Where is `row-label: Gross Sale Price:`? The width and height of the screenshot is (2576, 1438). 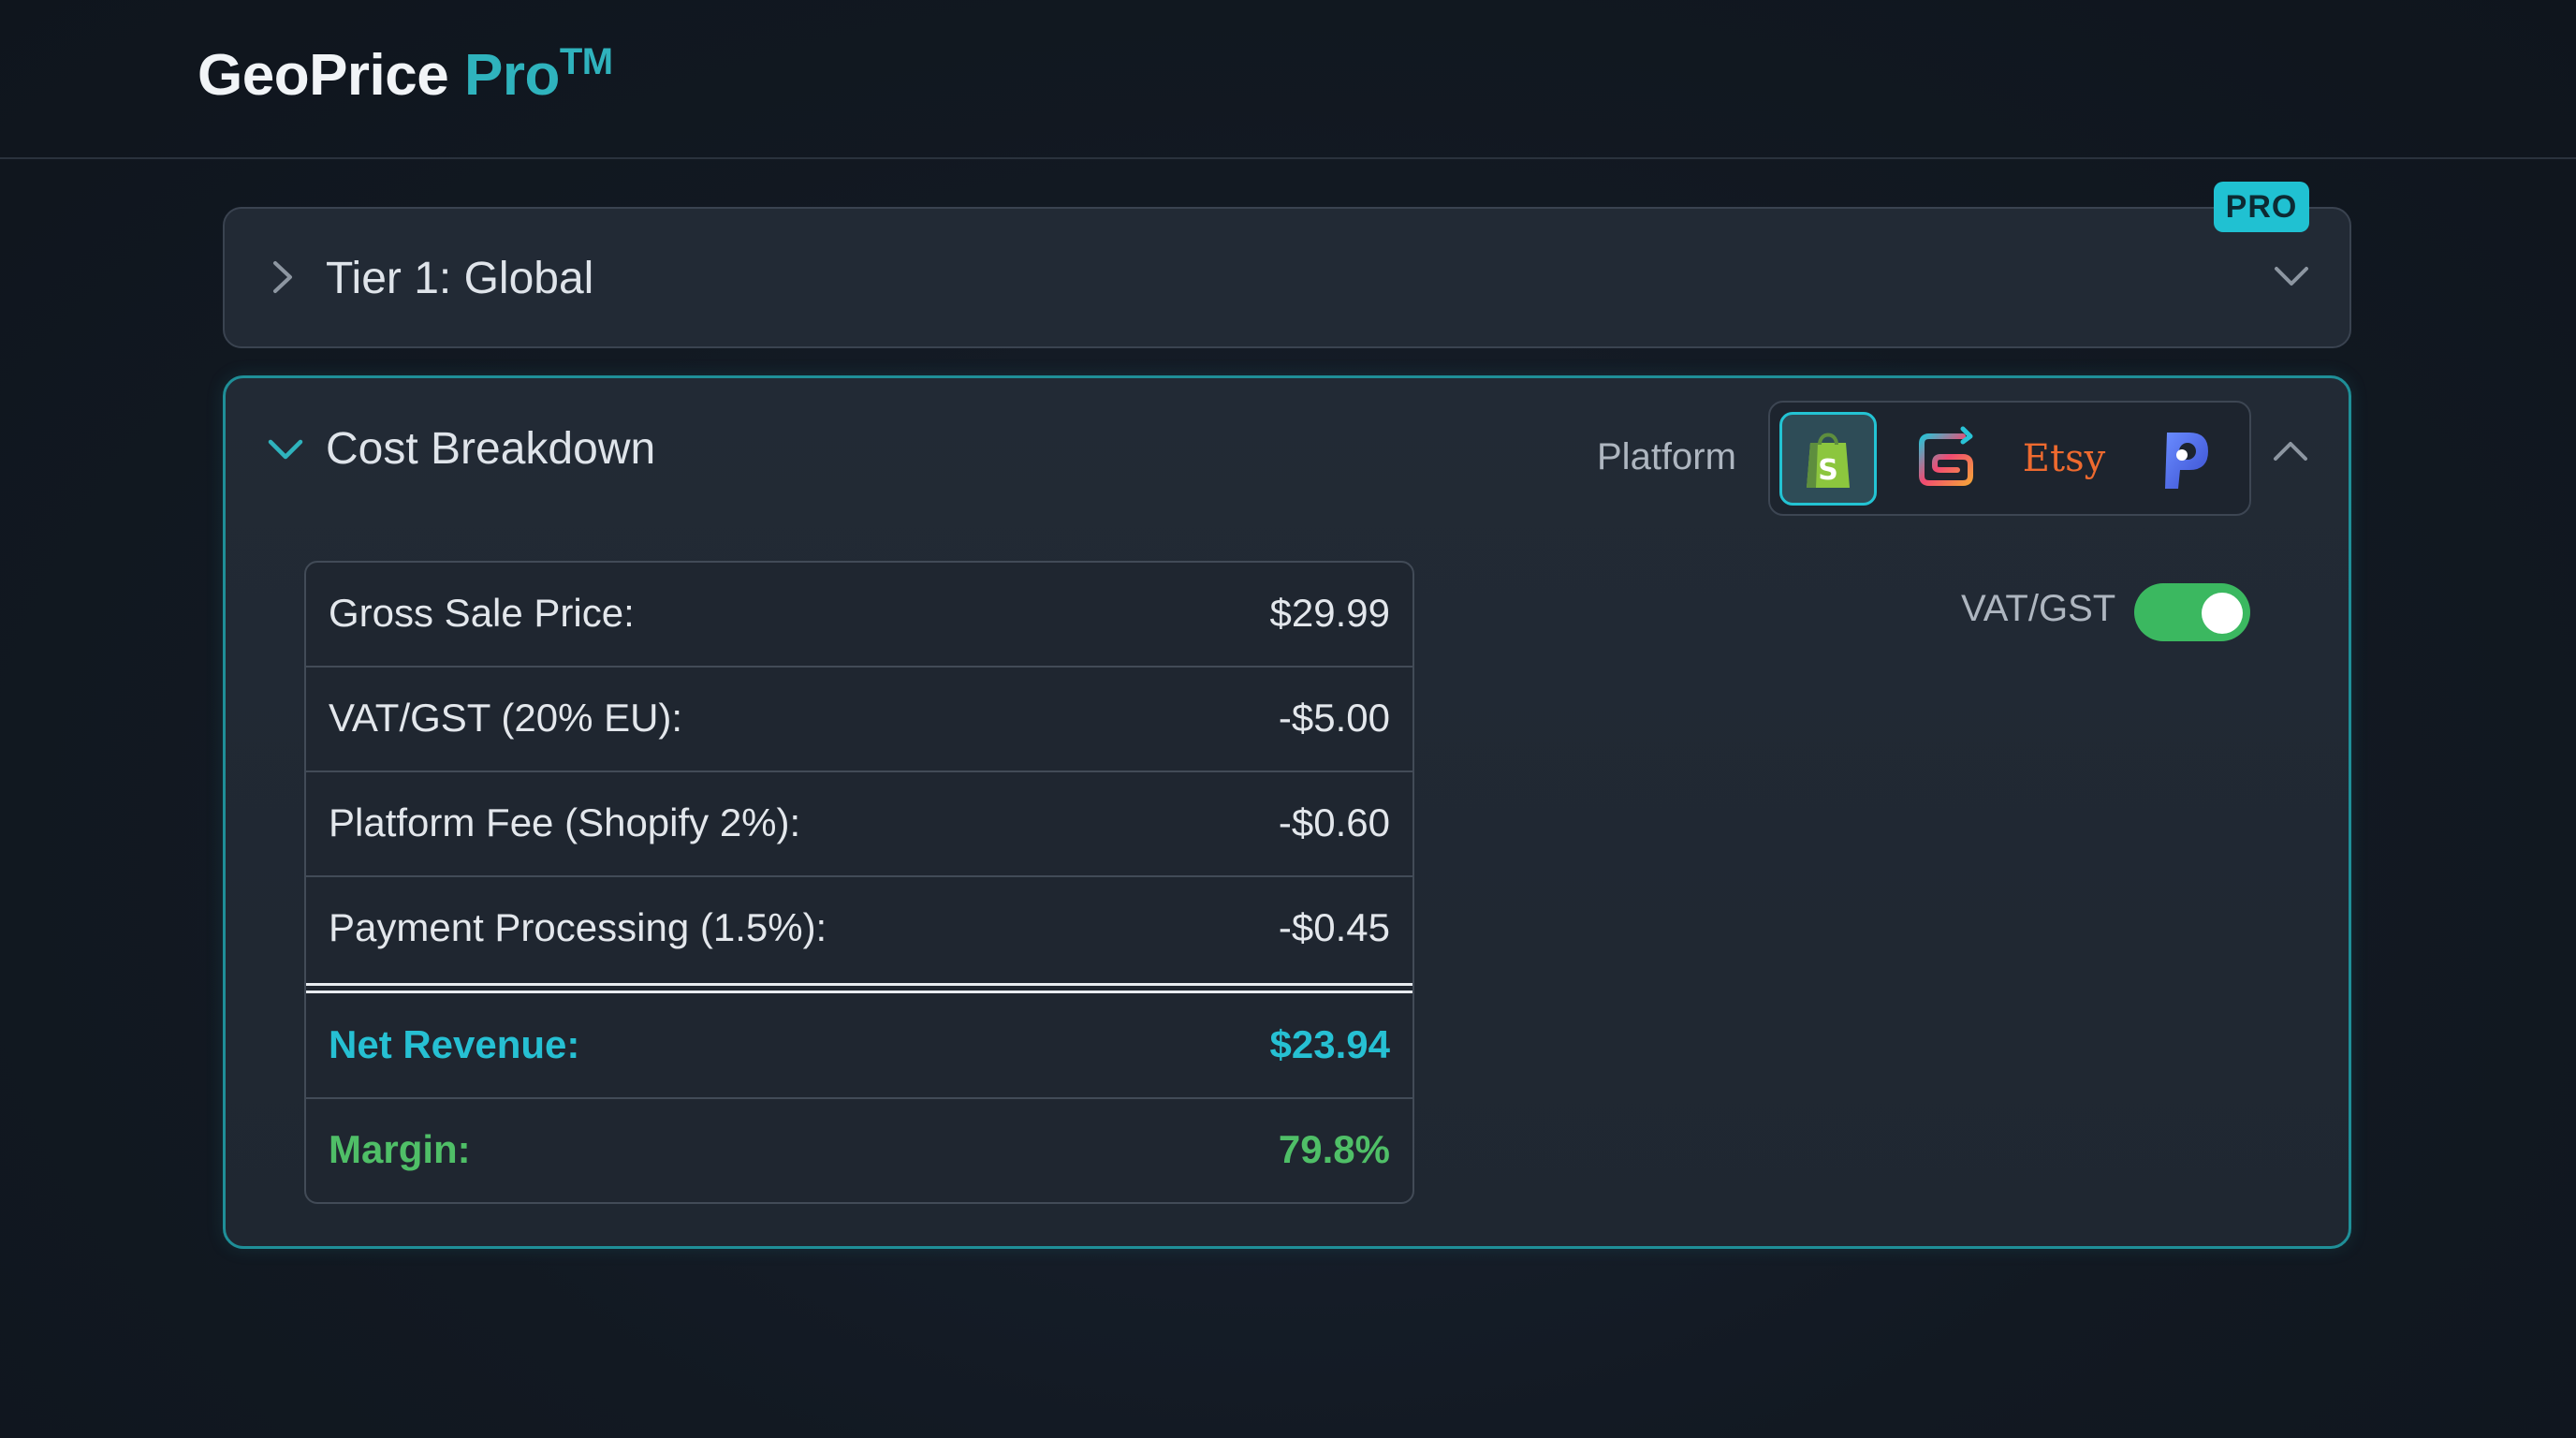
row-label: Gross Sale Price: is located at coordinates (482, 613).